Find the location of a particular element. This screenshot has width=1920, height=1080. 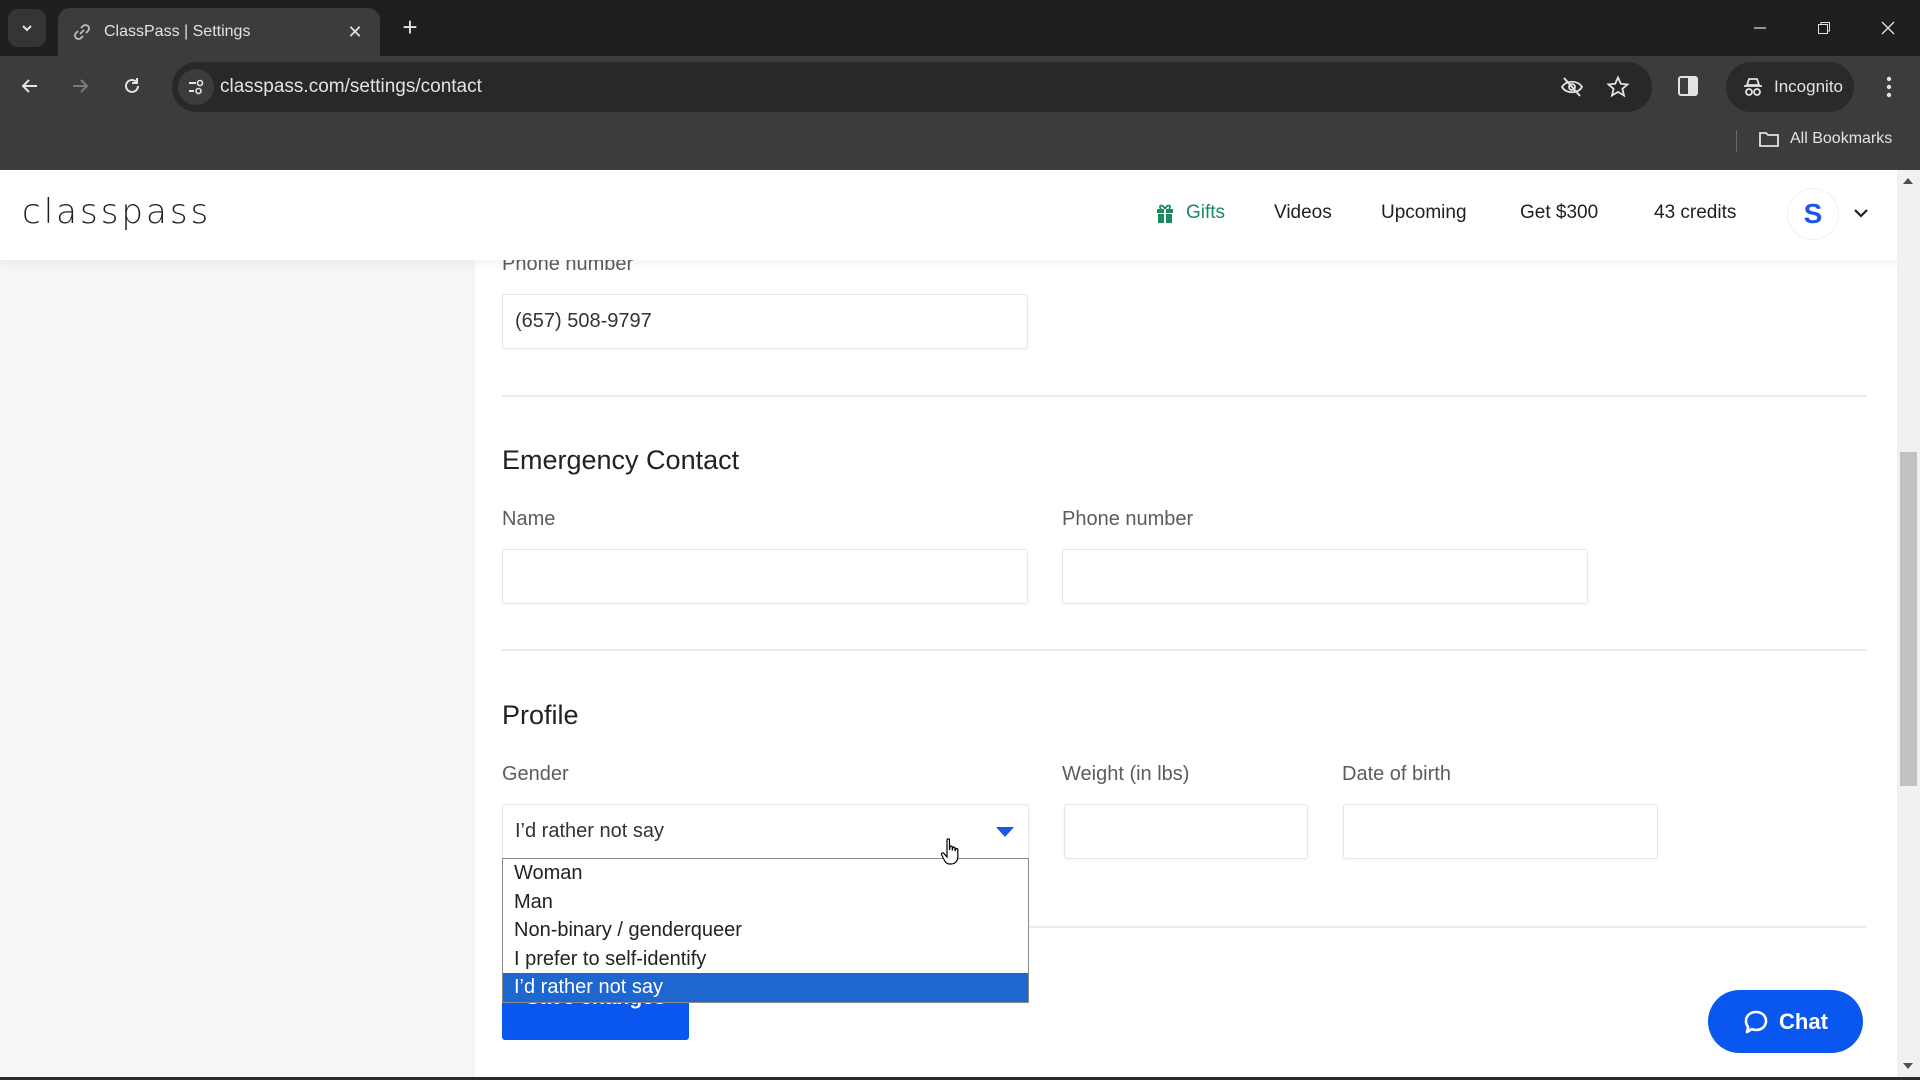

scrollbar-thumb is located at coordinates (1908, 619).